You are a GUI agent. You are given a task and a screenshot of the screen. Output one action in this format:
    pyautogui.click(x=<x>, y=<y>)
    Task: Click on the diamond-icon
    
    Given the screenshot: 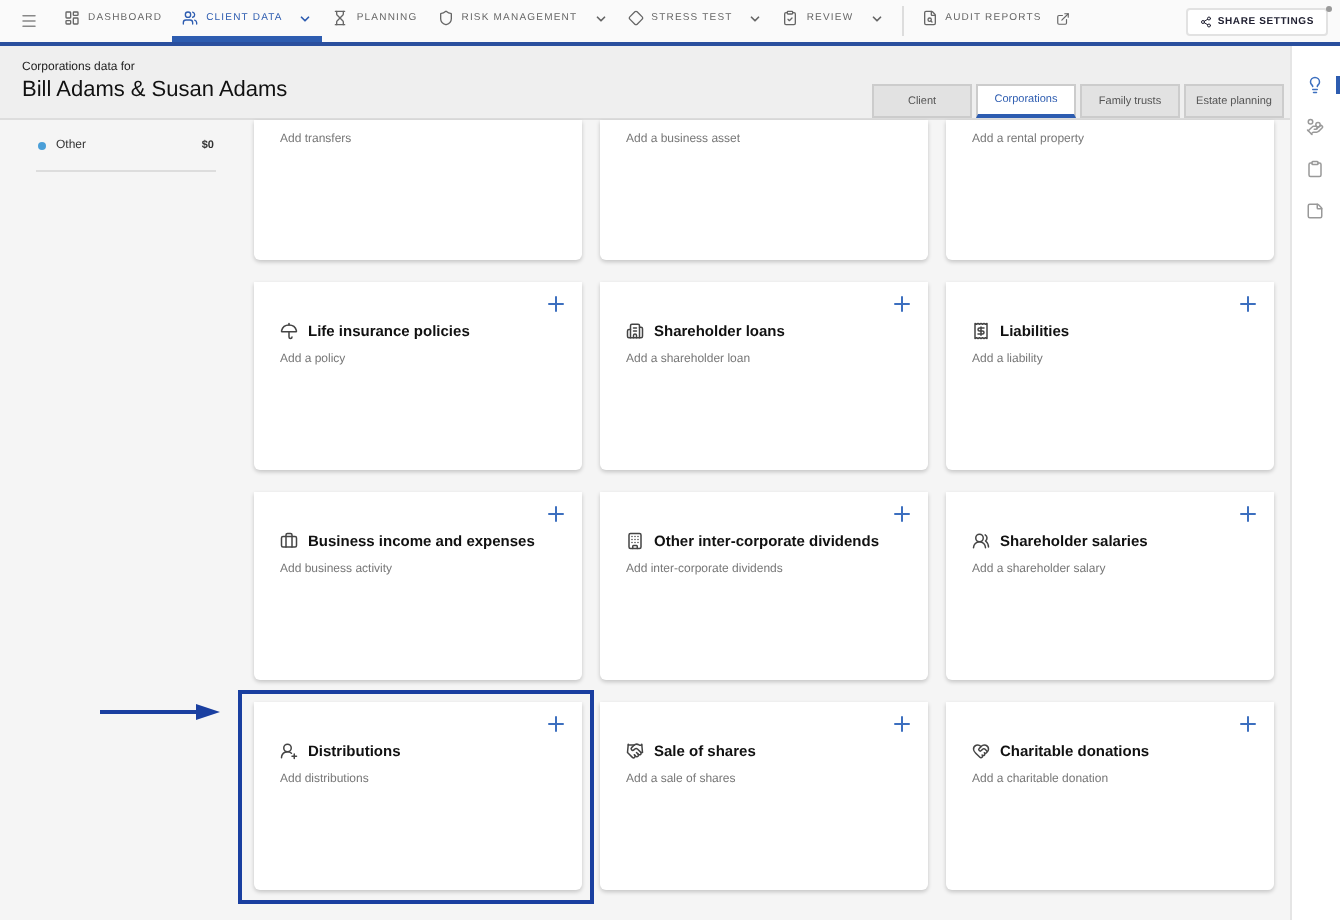 What is the action you would take?
    pyautogui.click(x=635, y=18)
    